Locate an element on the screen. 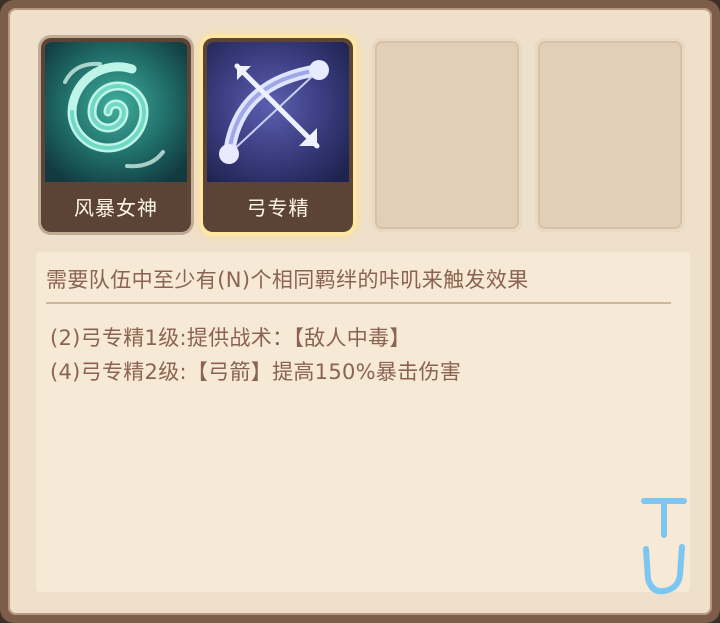 This screenshot has width=720, height=623. card-label: 弓专精 is located at coordinates (278, 208).